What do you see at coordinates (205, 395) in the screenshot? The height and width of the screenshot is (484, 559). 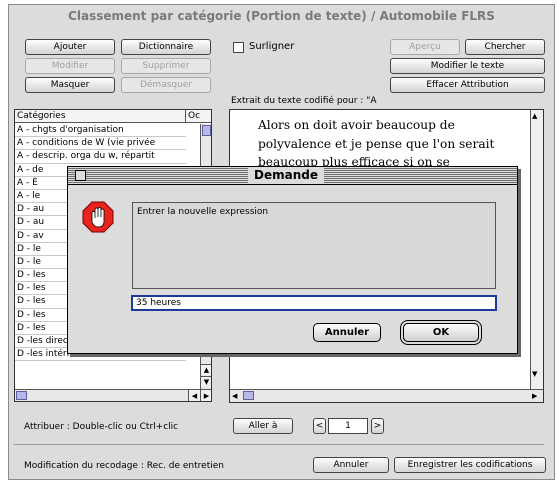 I see `scroll-right-arrow-icon: ▶` at bounding box center [205, 395].